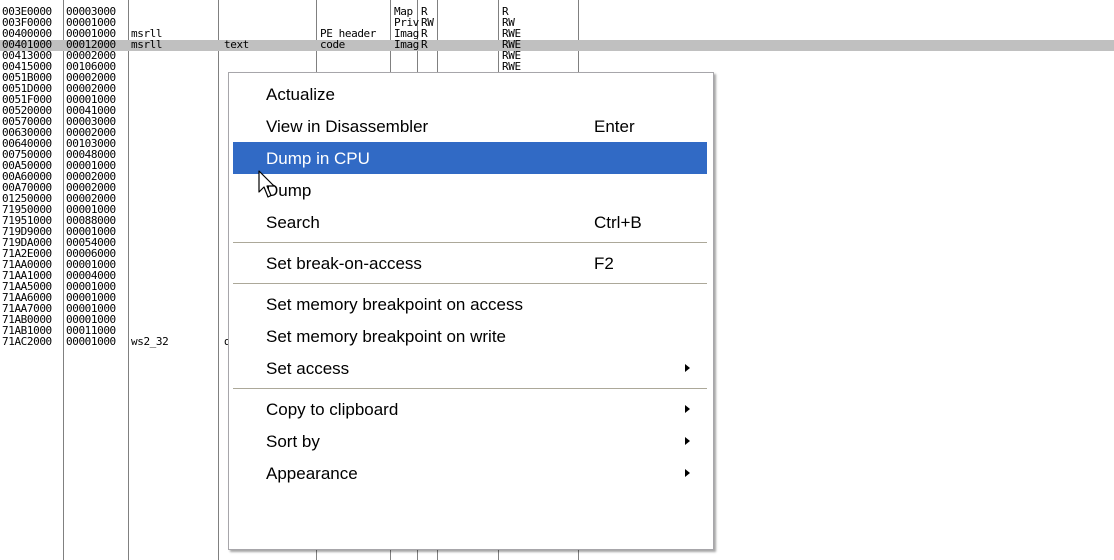 The height and width of the screenshot is (560, 1114). Describe the element at coordinates (386, 336) in the screenshot. I see `menu-item-label: Set memory breakpoint on write` at that location.